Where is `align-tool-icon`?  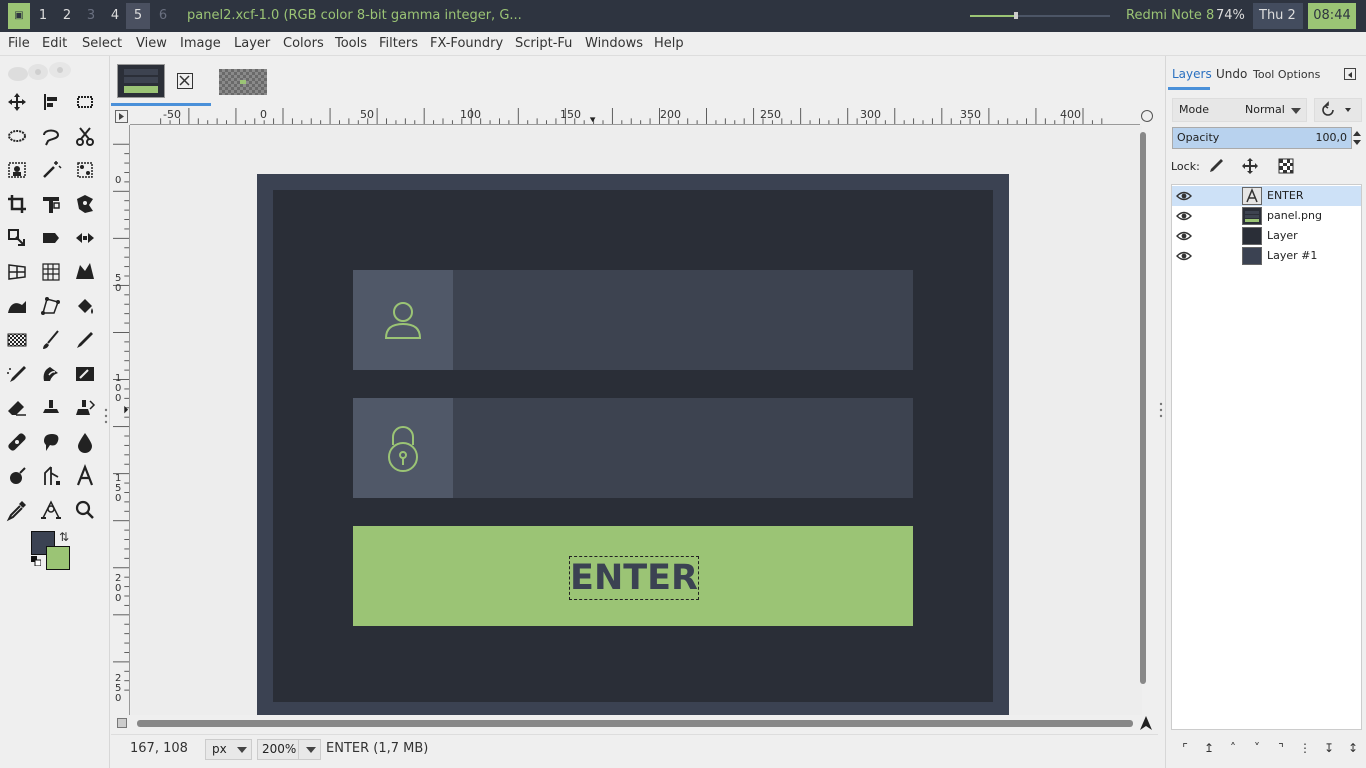 align-tool-icon is located at coordinates (51, 102).